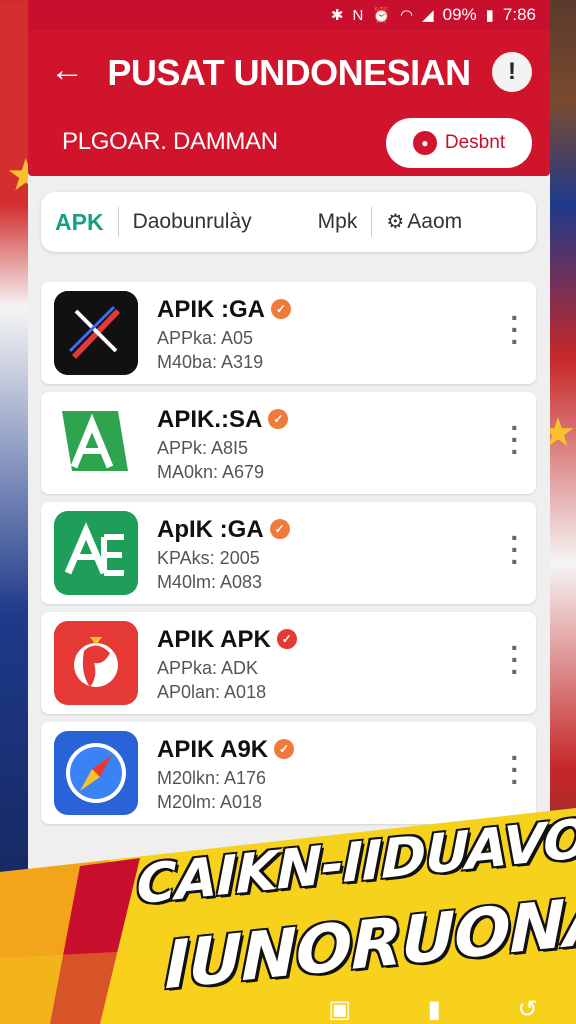 This screenshot has height=1024, width=576. I want to click on info-button: !, so click(512, 72).